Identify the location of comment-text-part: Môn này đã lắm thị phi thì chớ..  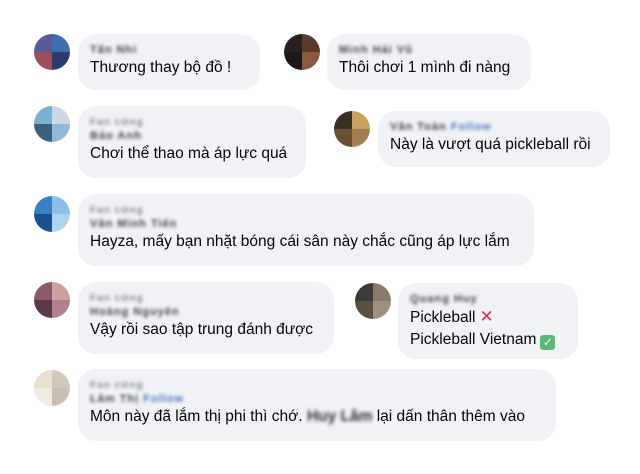
(196, 416).